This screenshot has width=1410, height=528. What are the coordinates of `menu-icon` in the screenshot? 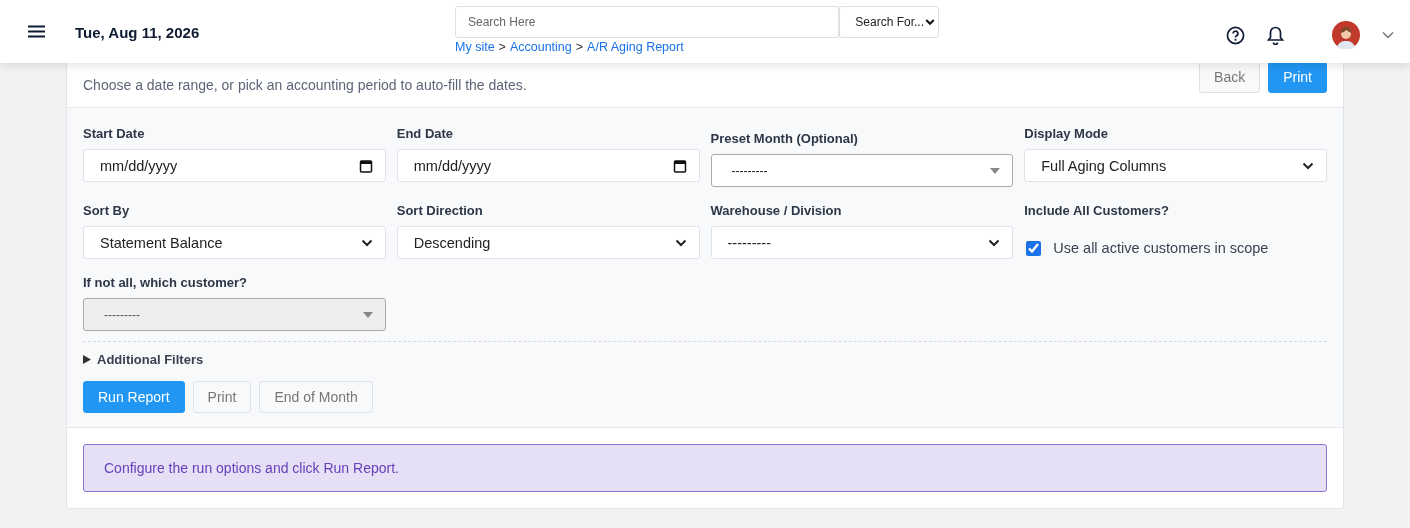 It's located at (36, 31).